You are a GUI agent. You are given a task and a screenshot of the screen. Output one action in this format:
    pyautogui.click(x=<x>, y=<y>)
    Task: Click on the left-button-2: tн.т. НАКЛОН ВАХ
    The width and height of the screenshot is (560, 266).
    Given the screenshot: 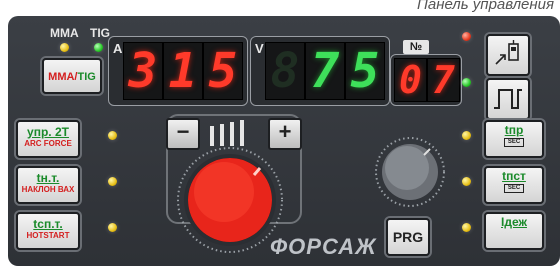 What is the action you would take?
    pyautogui.click(x=48, y=185)
    